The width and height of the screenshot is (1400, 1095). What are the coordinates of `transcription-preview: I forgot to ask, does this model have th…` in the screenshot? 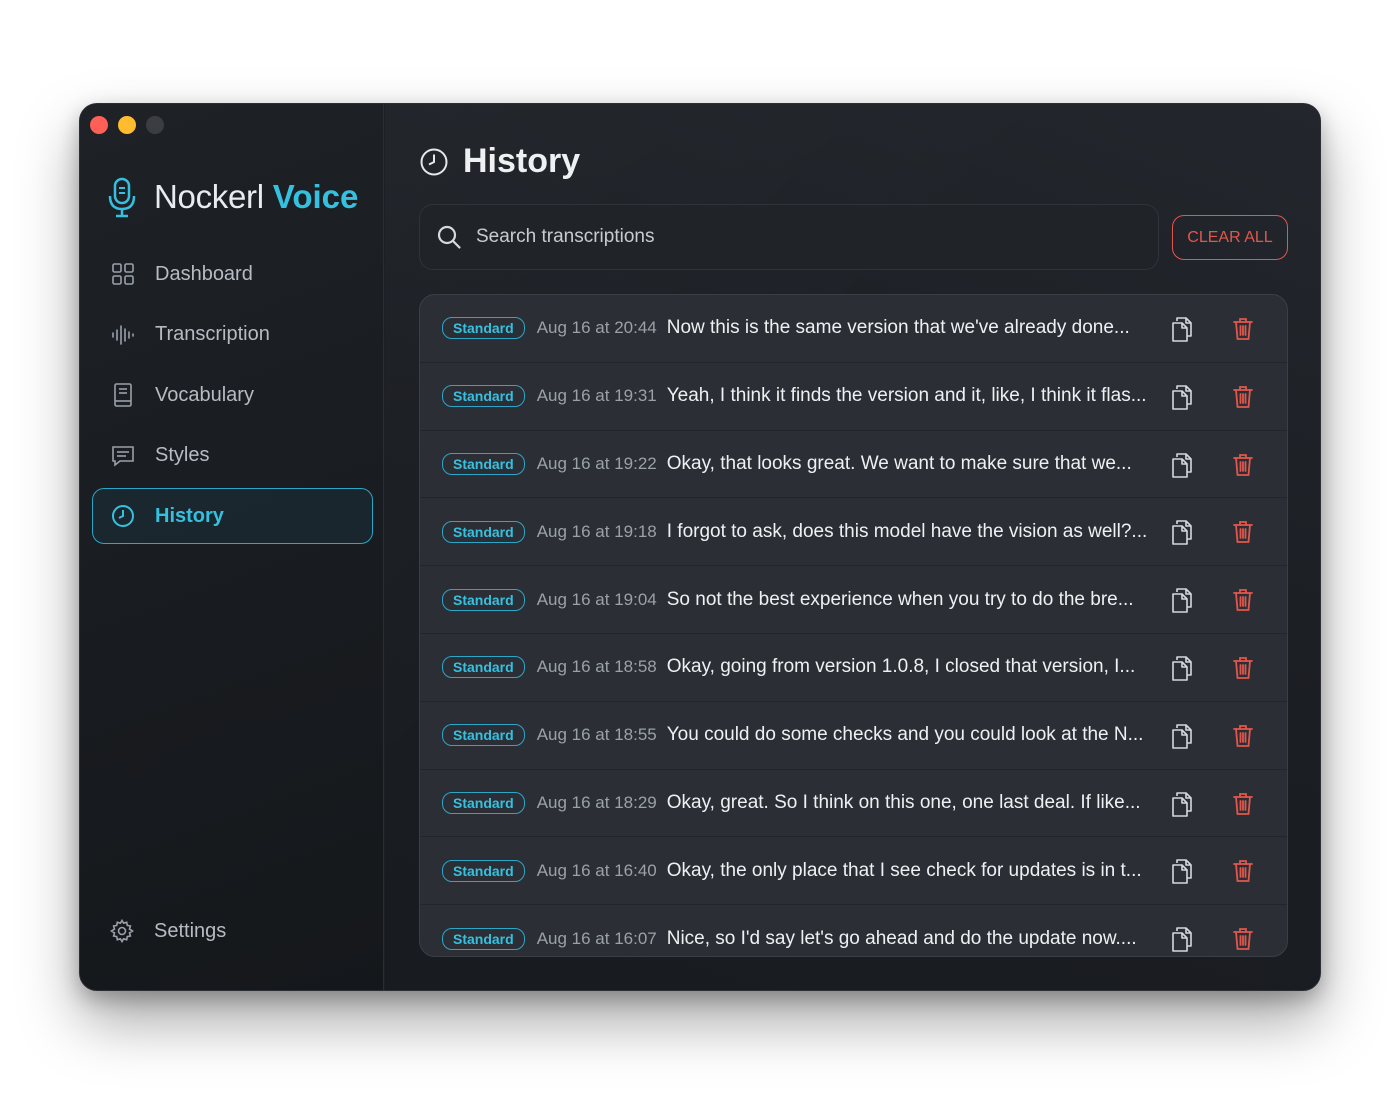 It's located at (907, 531).